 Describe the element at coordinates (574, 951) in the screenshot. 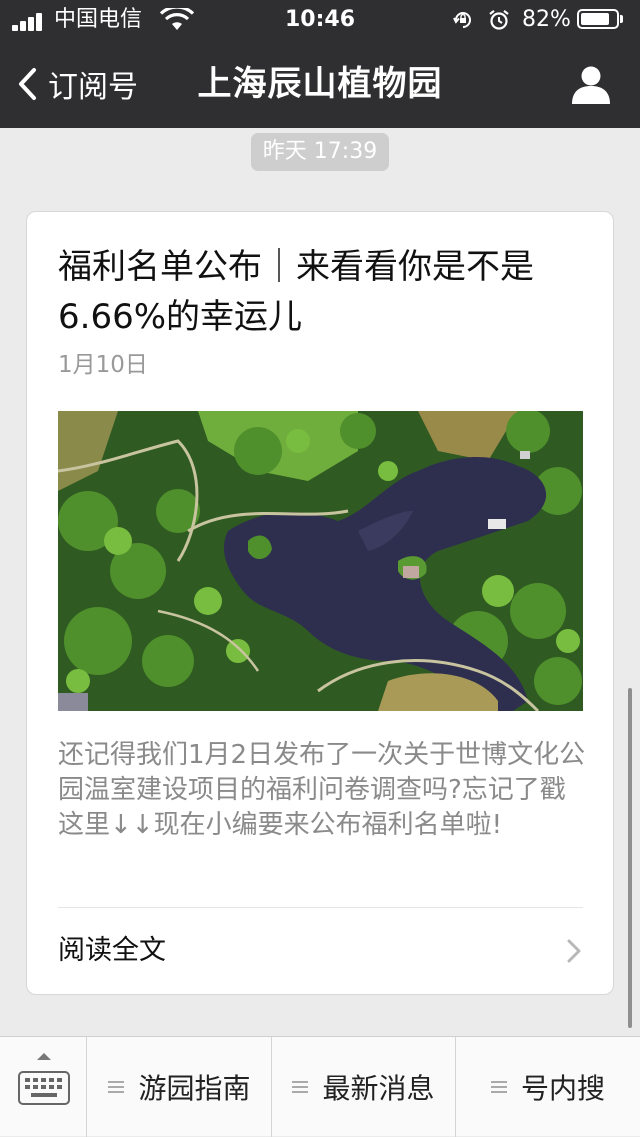

I see `chevron-right-icon` at that location.